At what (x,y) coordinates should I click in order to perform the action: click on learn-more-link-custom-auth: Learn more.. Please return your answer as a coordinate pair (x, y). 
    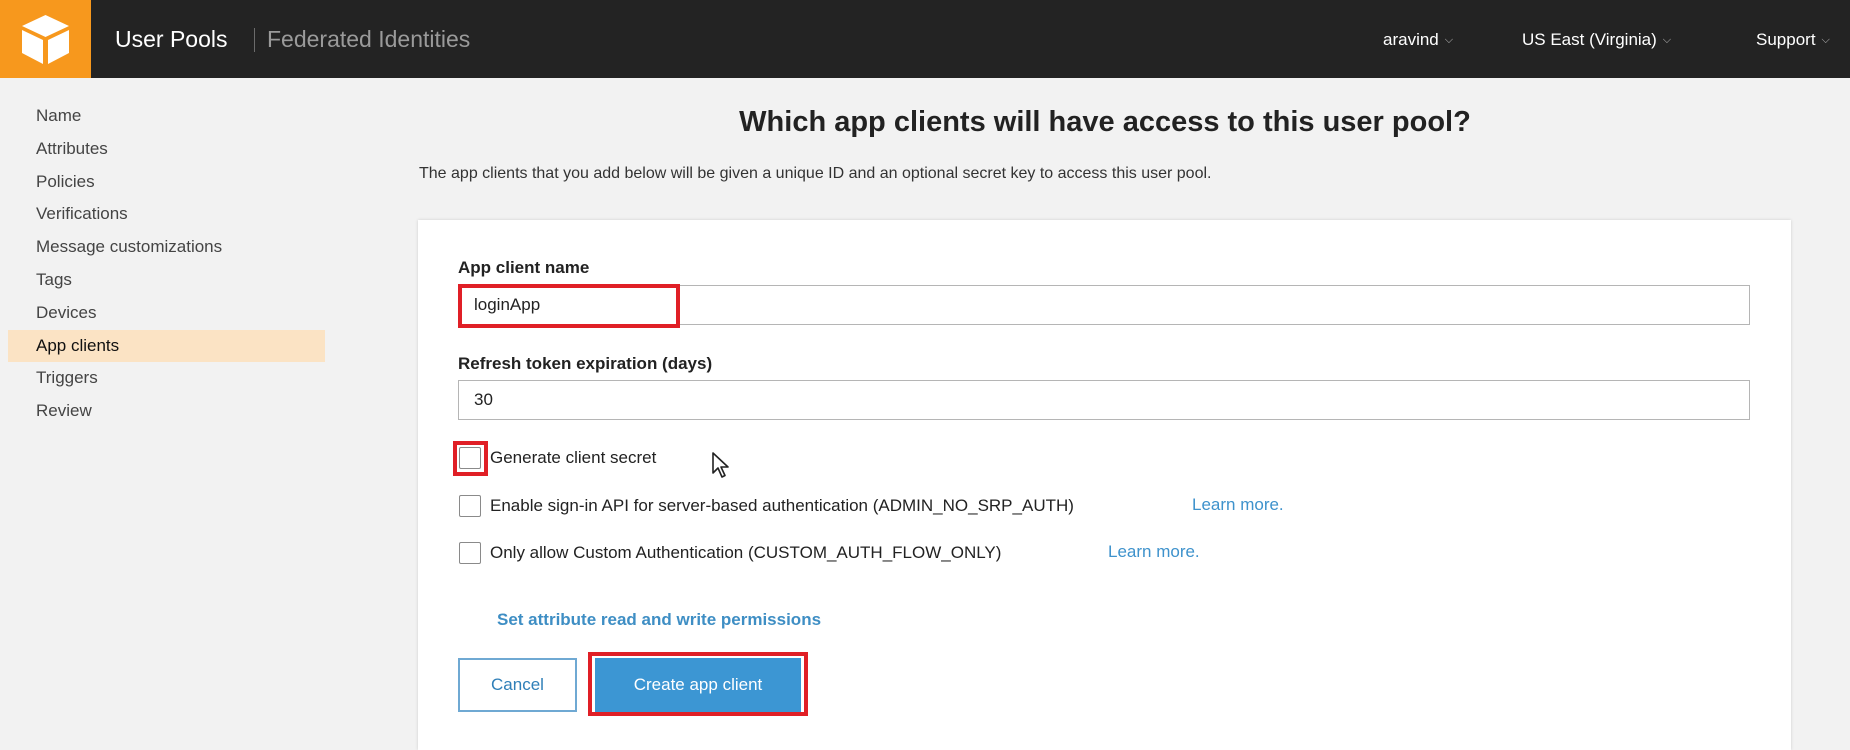
    Looking at the image, I should click on (1154, 552).